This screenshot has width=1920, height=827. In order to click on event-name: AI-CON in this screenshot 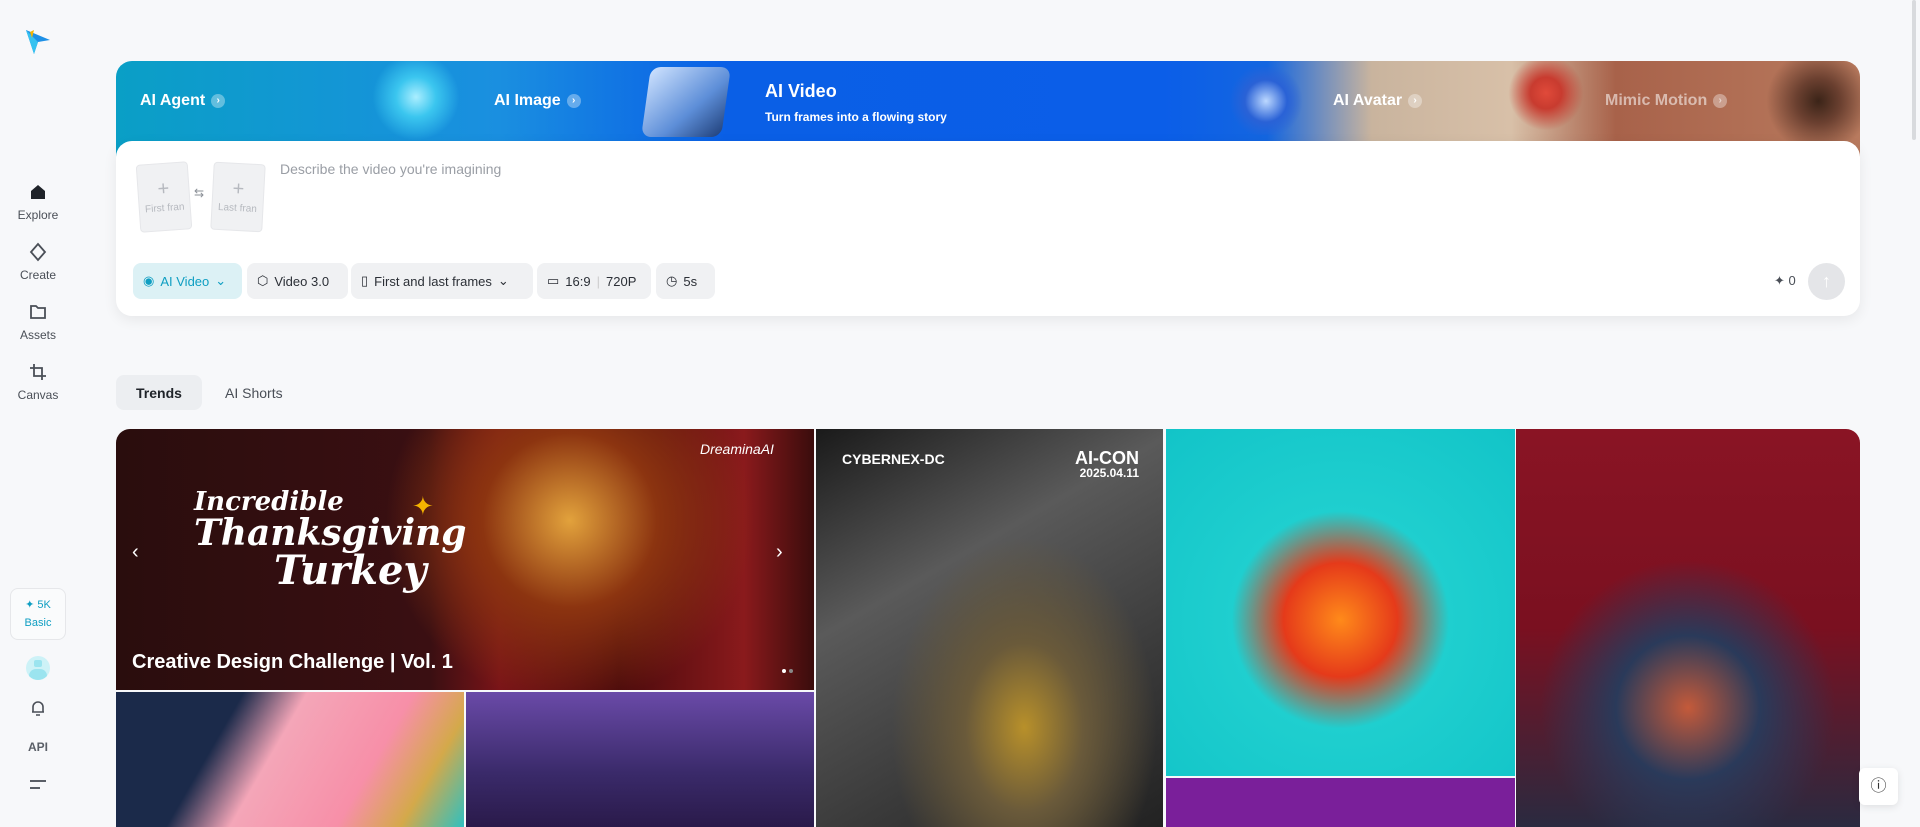, I will do `click(1107, 458)`.